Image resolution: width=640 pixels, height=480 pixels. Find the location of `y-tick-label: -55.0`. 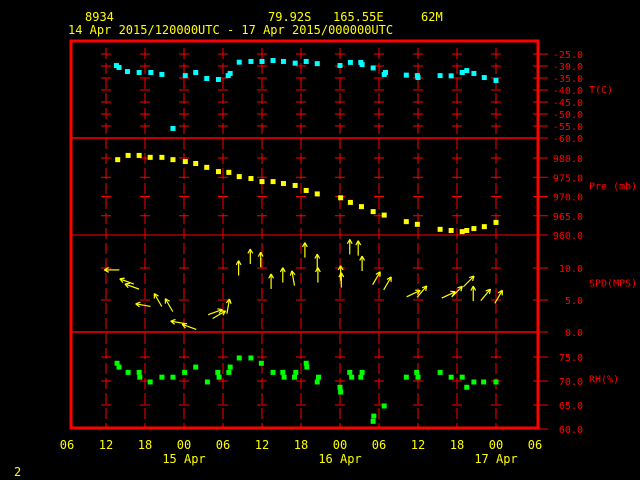

y-tick-label: -55.0 is located at coordinates (568, 127).